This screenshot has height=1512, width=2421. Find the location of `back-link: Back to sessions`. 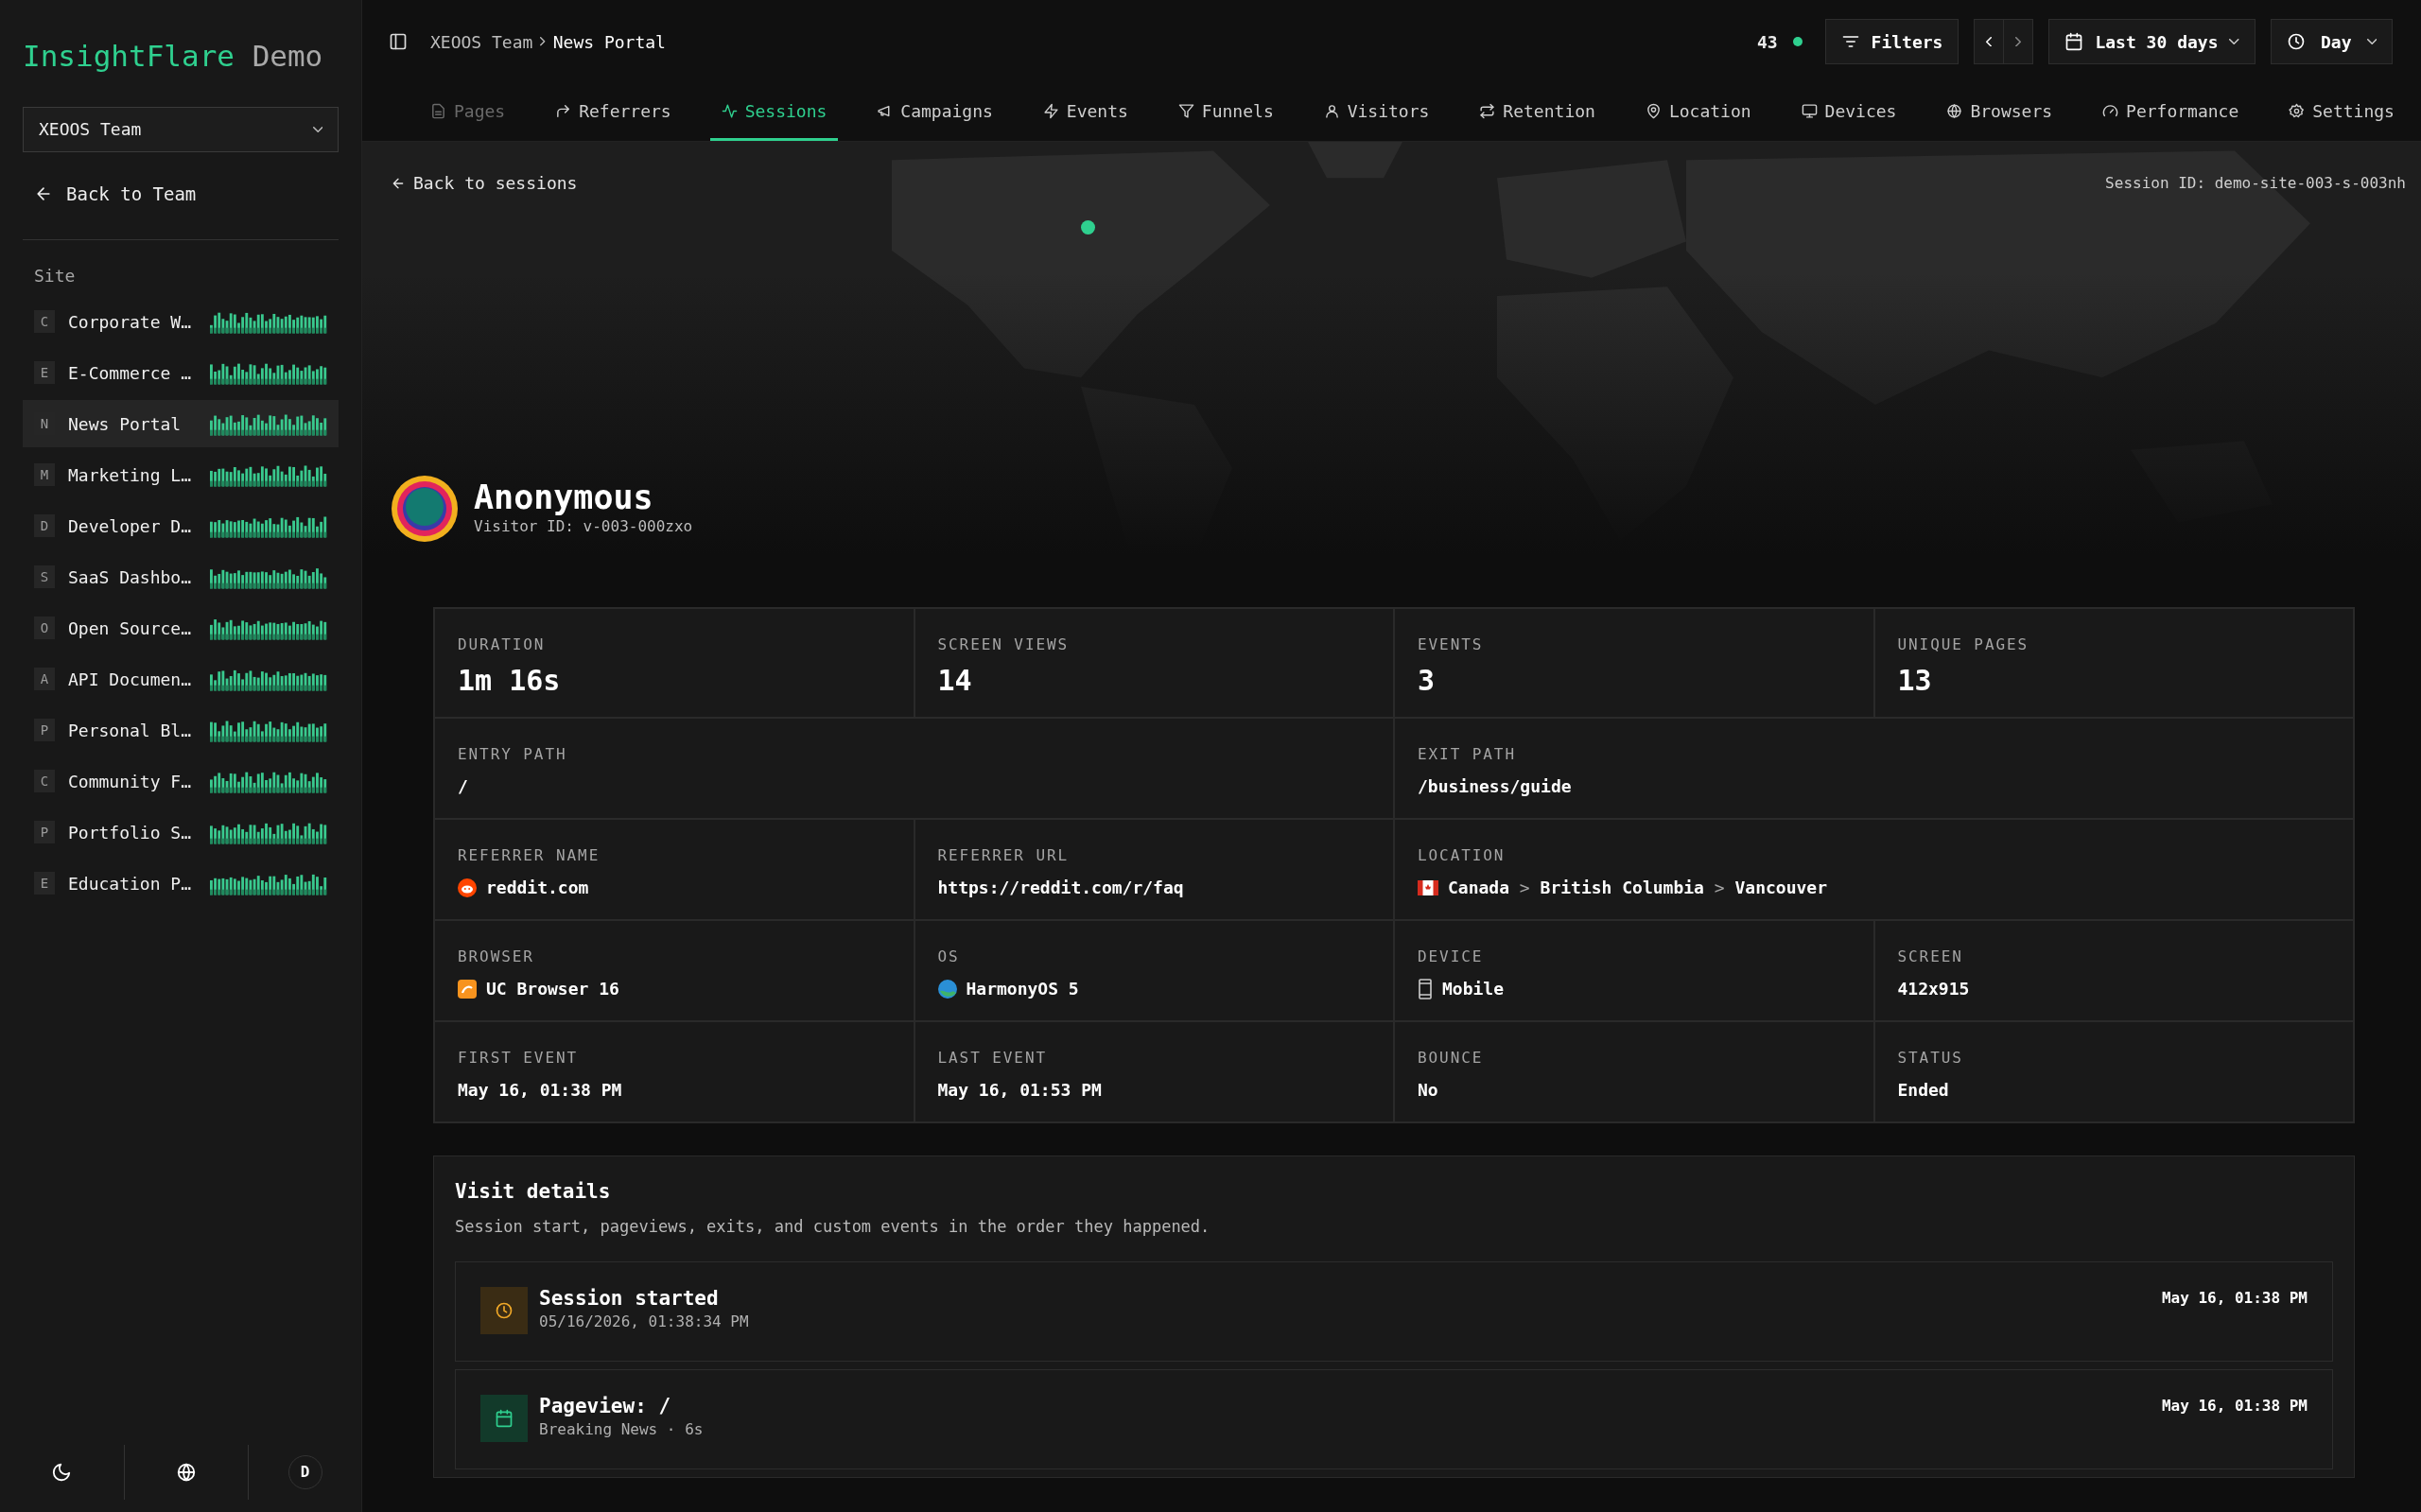

back-link: Back to sessions is located at coordinates (484, 183).